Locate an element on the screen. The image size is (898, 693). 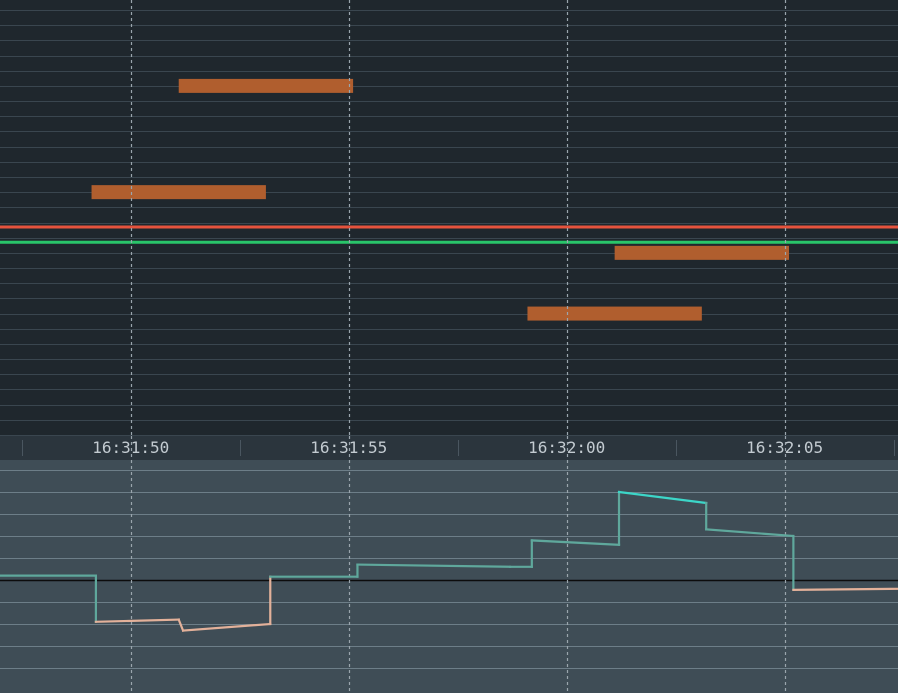
price-lines is located at coordinates (449, 234).